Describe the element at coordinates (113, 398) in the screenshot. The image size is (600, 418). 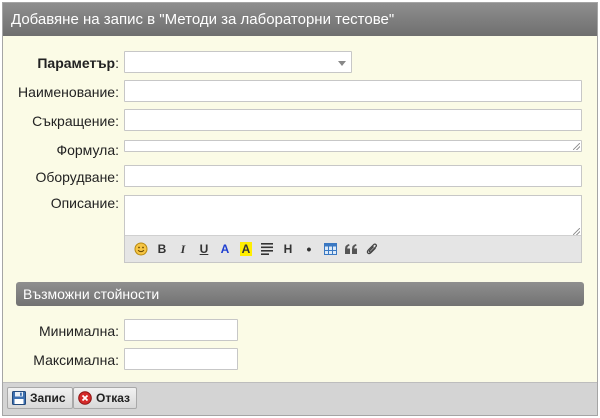
I see `cancel-button-label: Отказ` at that location.